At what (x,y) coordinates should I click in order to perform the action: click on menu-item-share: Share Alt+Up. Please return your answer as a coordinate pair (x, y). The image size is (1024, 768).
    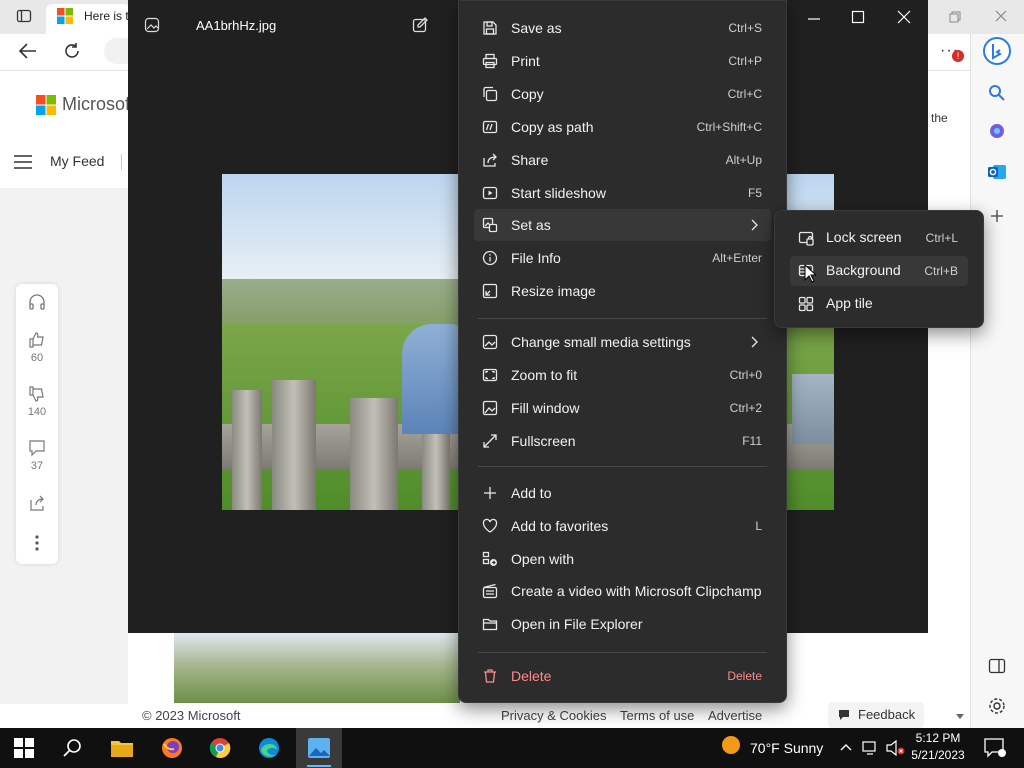
    Looking at the image, I should click on (622, 160).